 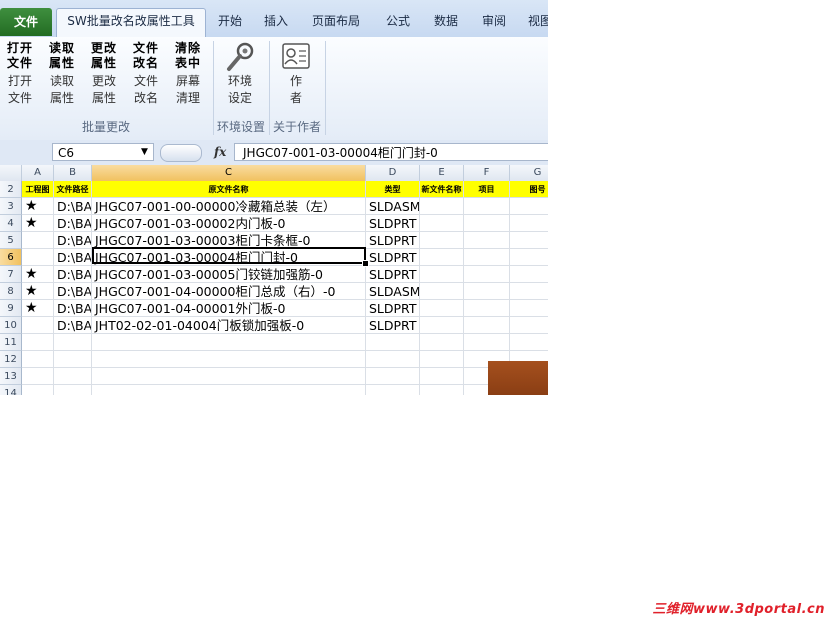 I want to click on tab-review: 审阅, so click(x=494, y=21).